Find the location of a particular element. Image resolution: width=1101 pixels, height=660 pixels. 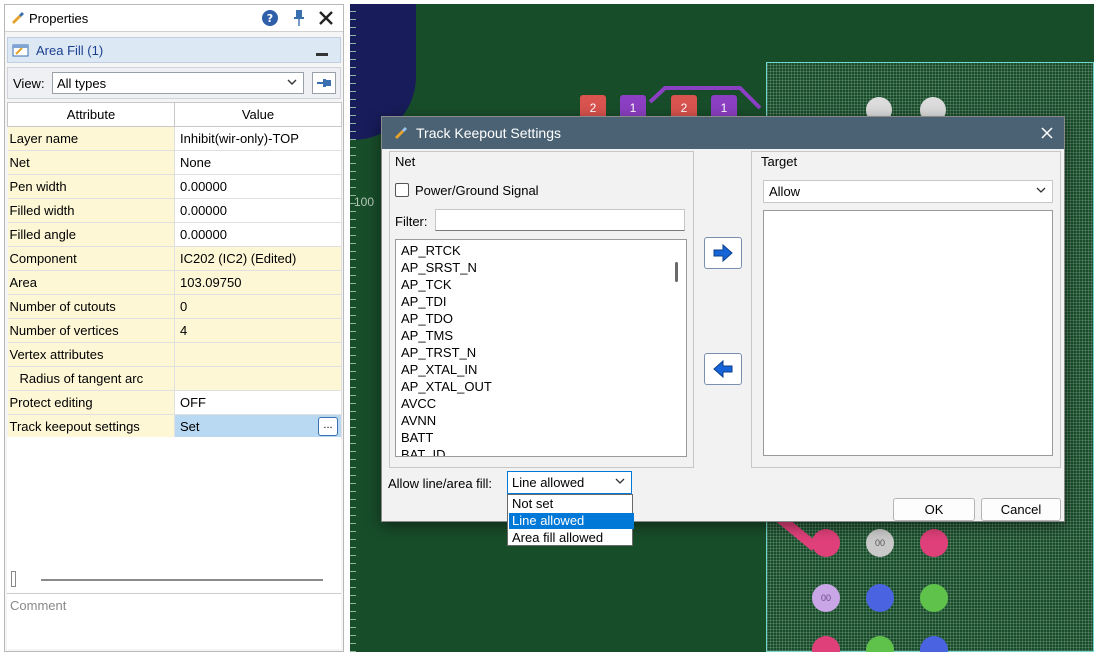

table-row: Pen width 0.00000 is located at coordinates (174, 186).